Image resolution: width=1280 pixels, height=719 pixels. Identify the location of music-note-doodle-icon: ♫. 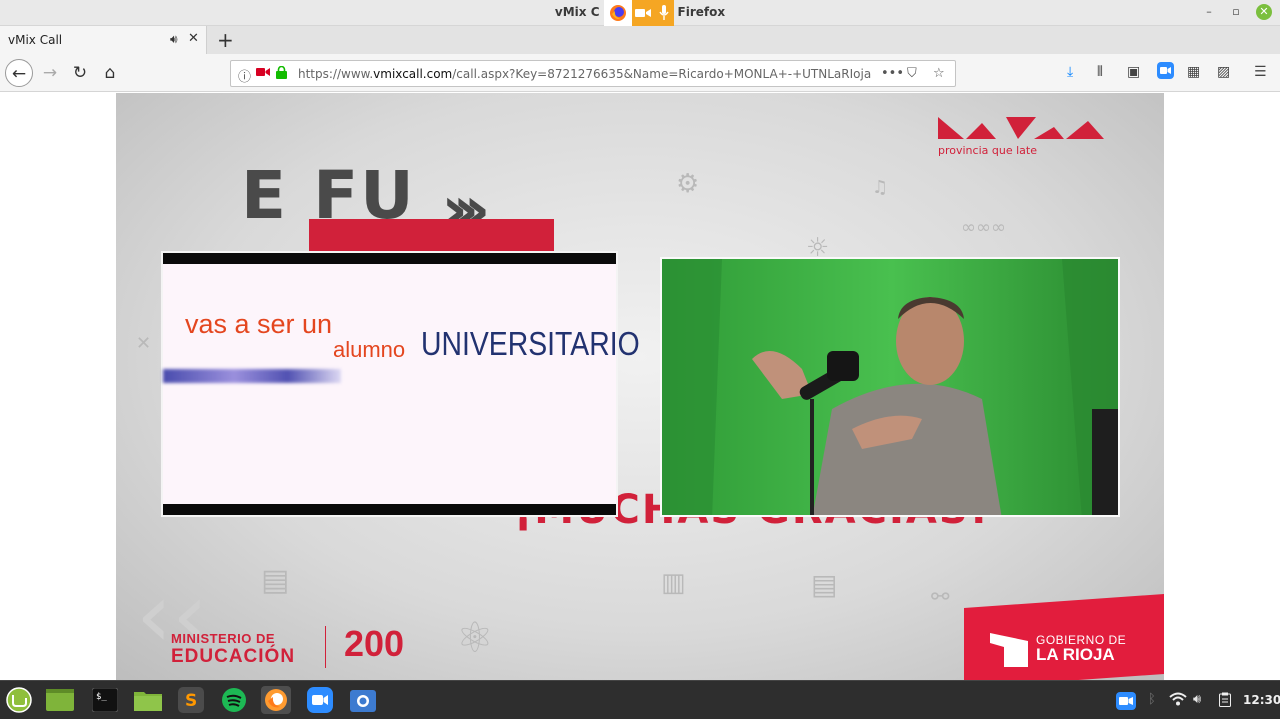
(880, 187).